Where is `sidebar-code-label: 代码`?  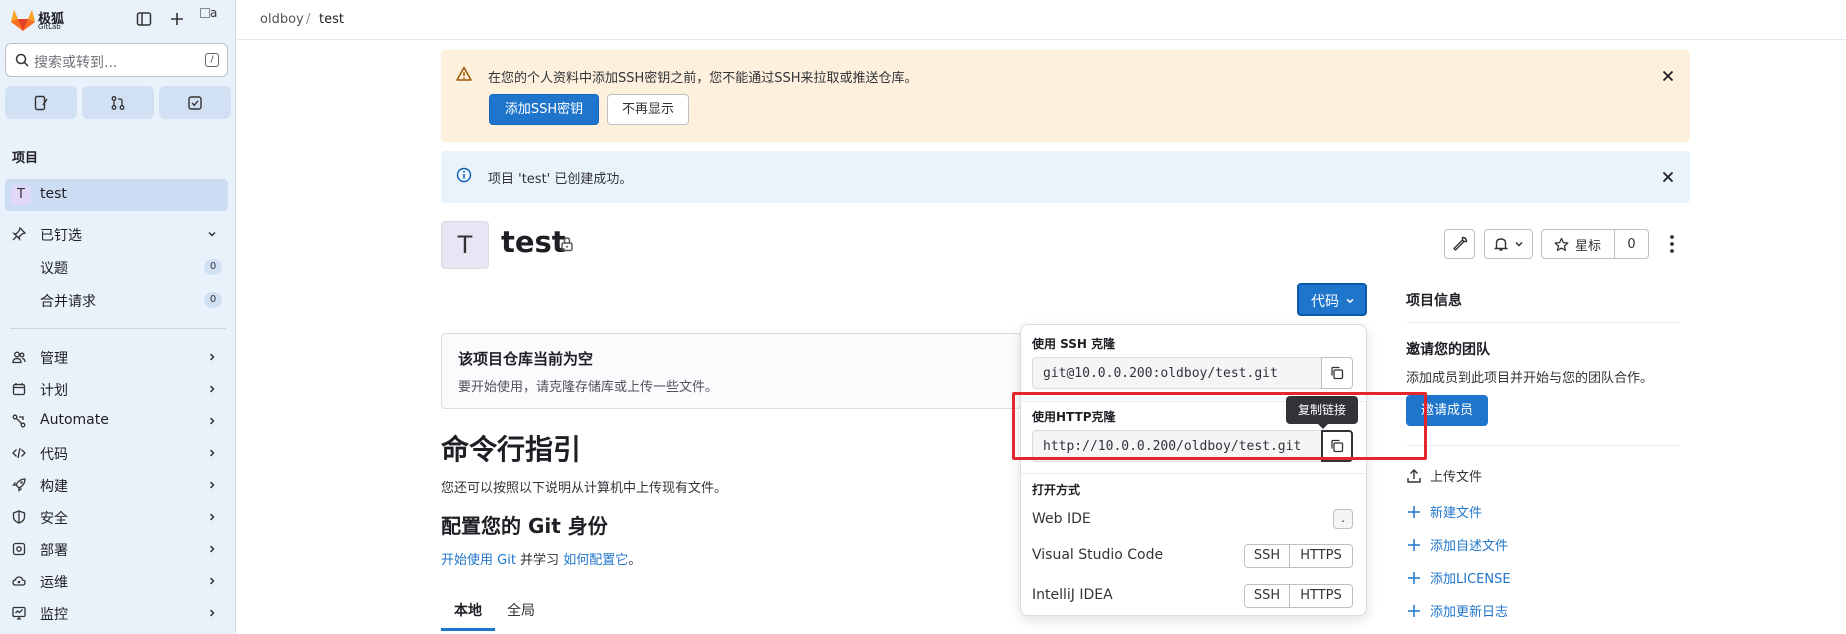
sidebar-code-label: 代码 is located at coordinates (54, 455).